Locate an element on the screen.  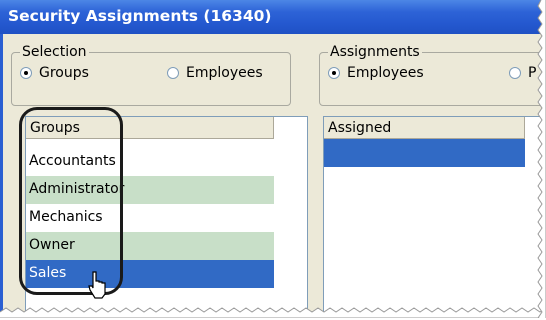
selection-legend: Selection is located at coordinates (54, 52).